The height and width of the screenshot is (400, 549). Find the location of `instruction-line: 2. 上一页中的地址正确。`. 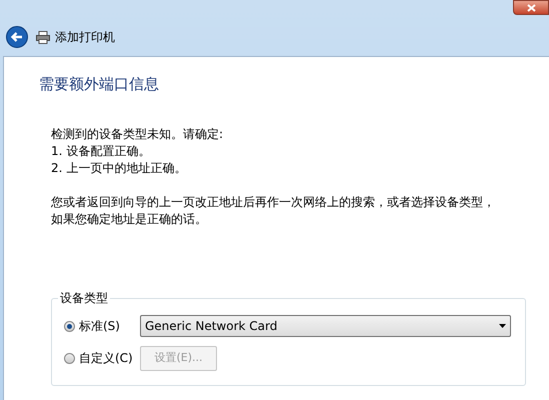

instruction-line: 2. 上一页中的地址正确。 is located at coordinates (119, 168).